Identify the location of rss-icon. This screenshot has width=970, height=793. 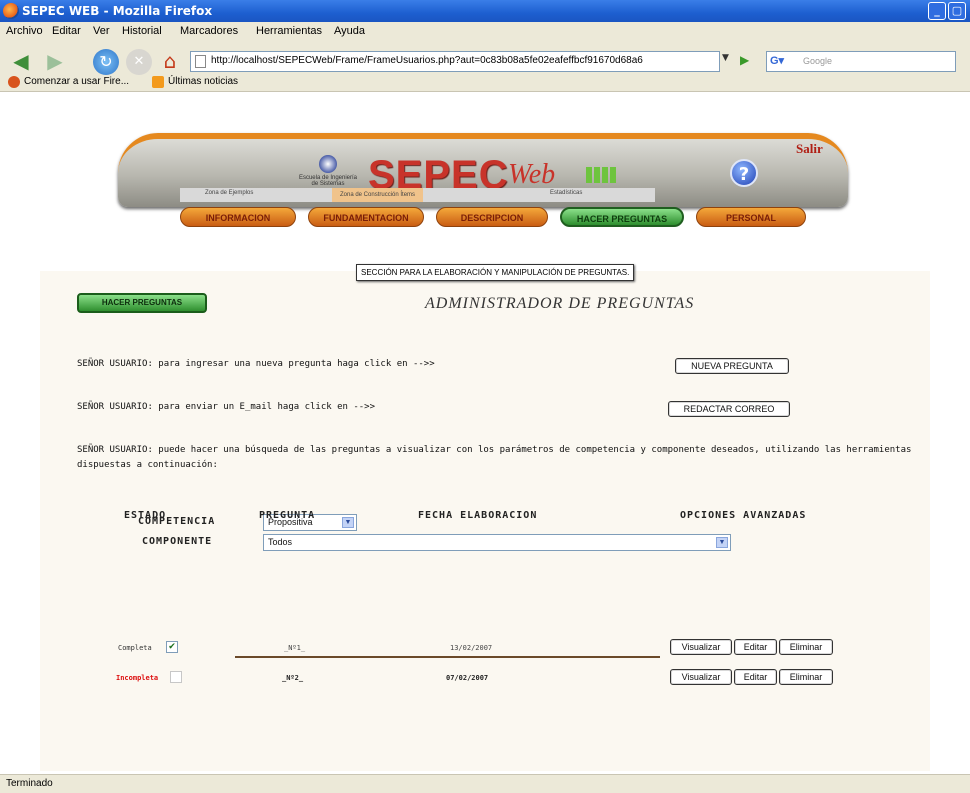
(158, 82).